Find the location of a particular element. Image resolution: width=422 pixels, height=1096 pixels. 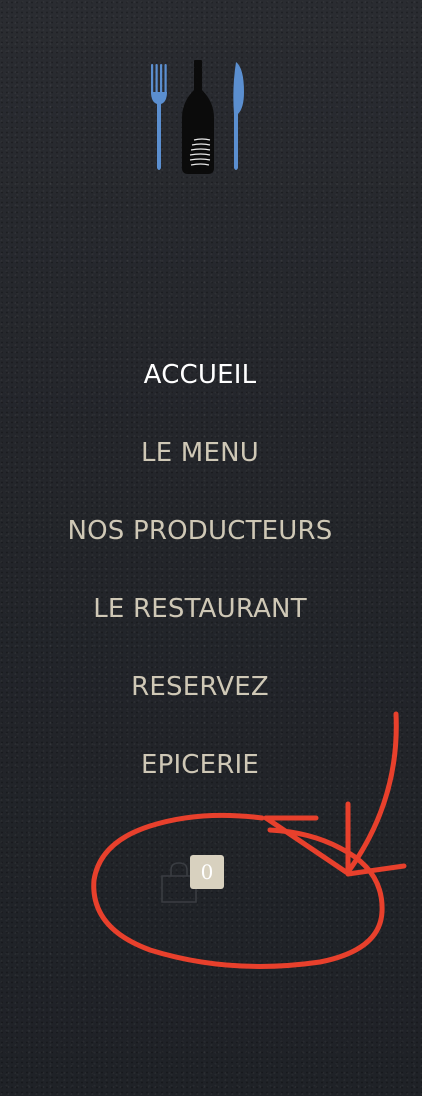

nav-link-epicerie: EPICERIE is located at coordinates (200, 765).